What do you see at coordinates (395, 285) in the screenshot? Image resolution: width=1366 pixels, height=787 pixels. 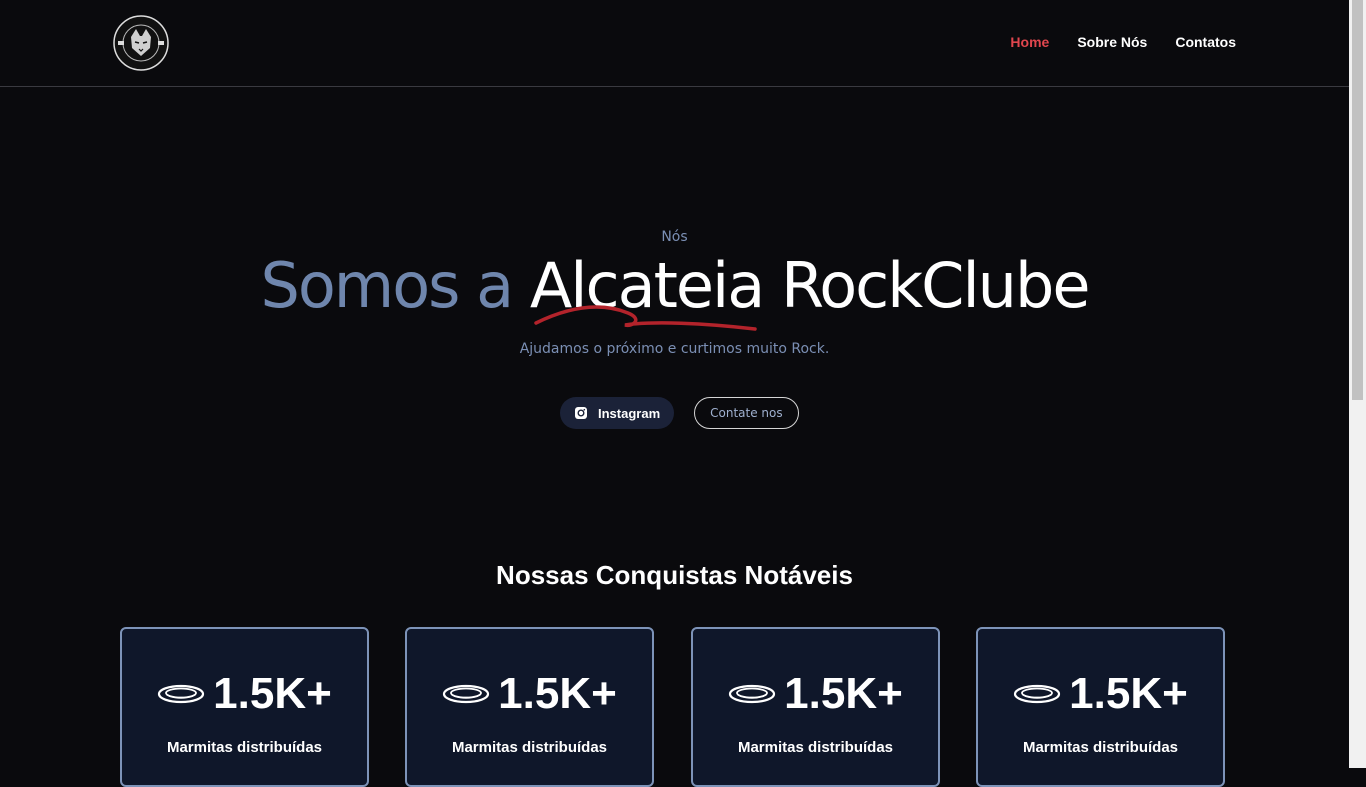 I see `hero-title-prefix: Somos a` at bounding box center [395, 285].